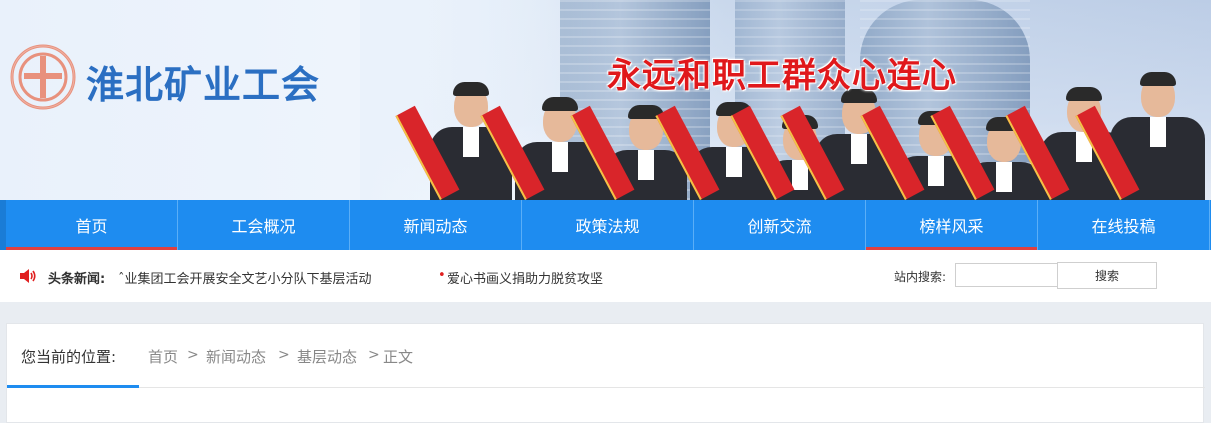 This screenshot has height=423, width=1211. I want to click on headline-label: 头条新闻:, so click(77, 279).